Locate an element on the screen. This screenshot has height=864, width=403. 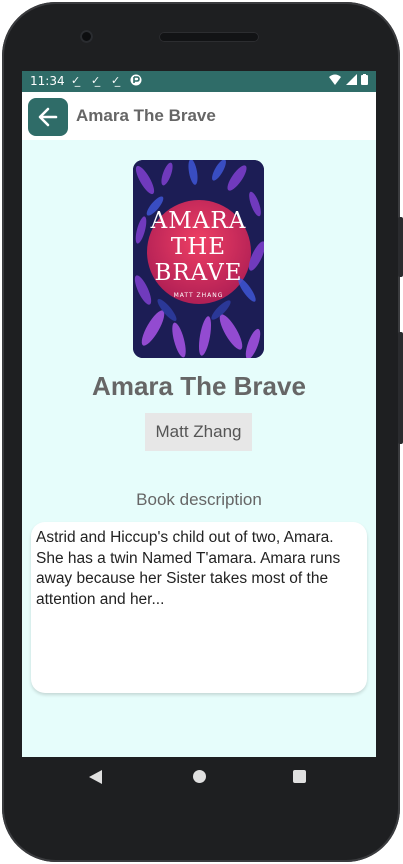
author-name: Matt Zhang is located at coordinates (198, 432).